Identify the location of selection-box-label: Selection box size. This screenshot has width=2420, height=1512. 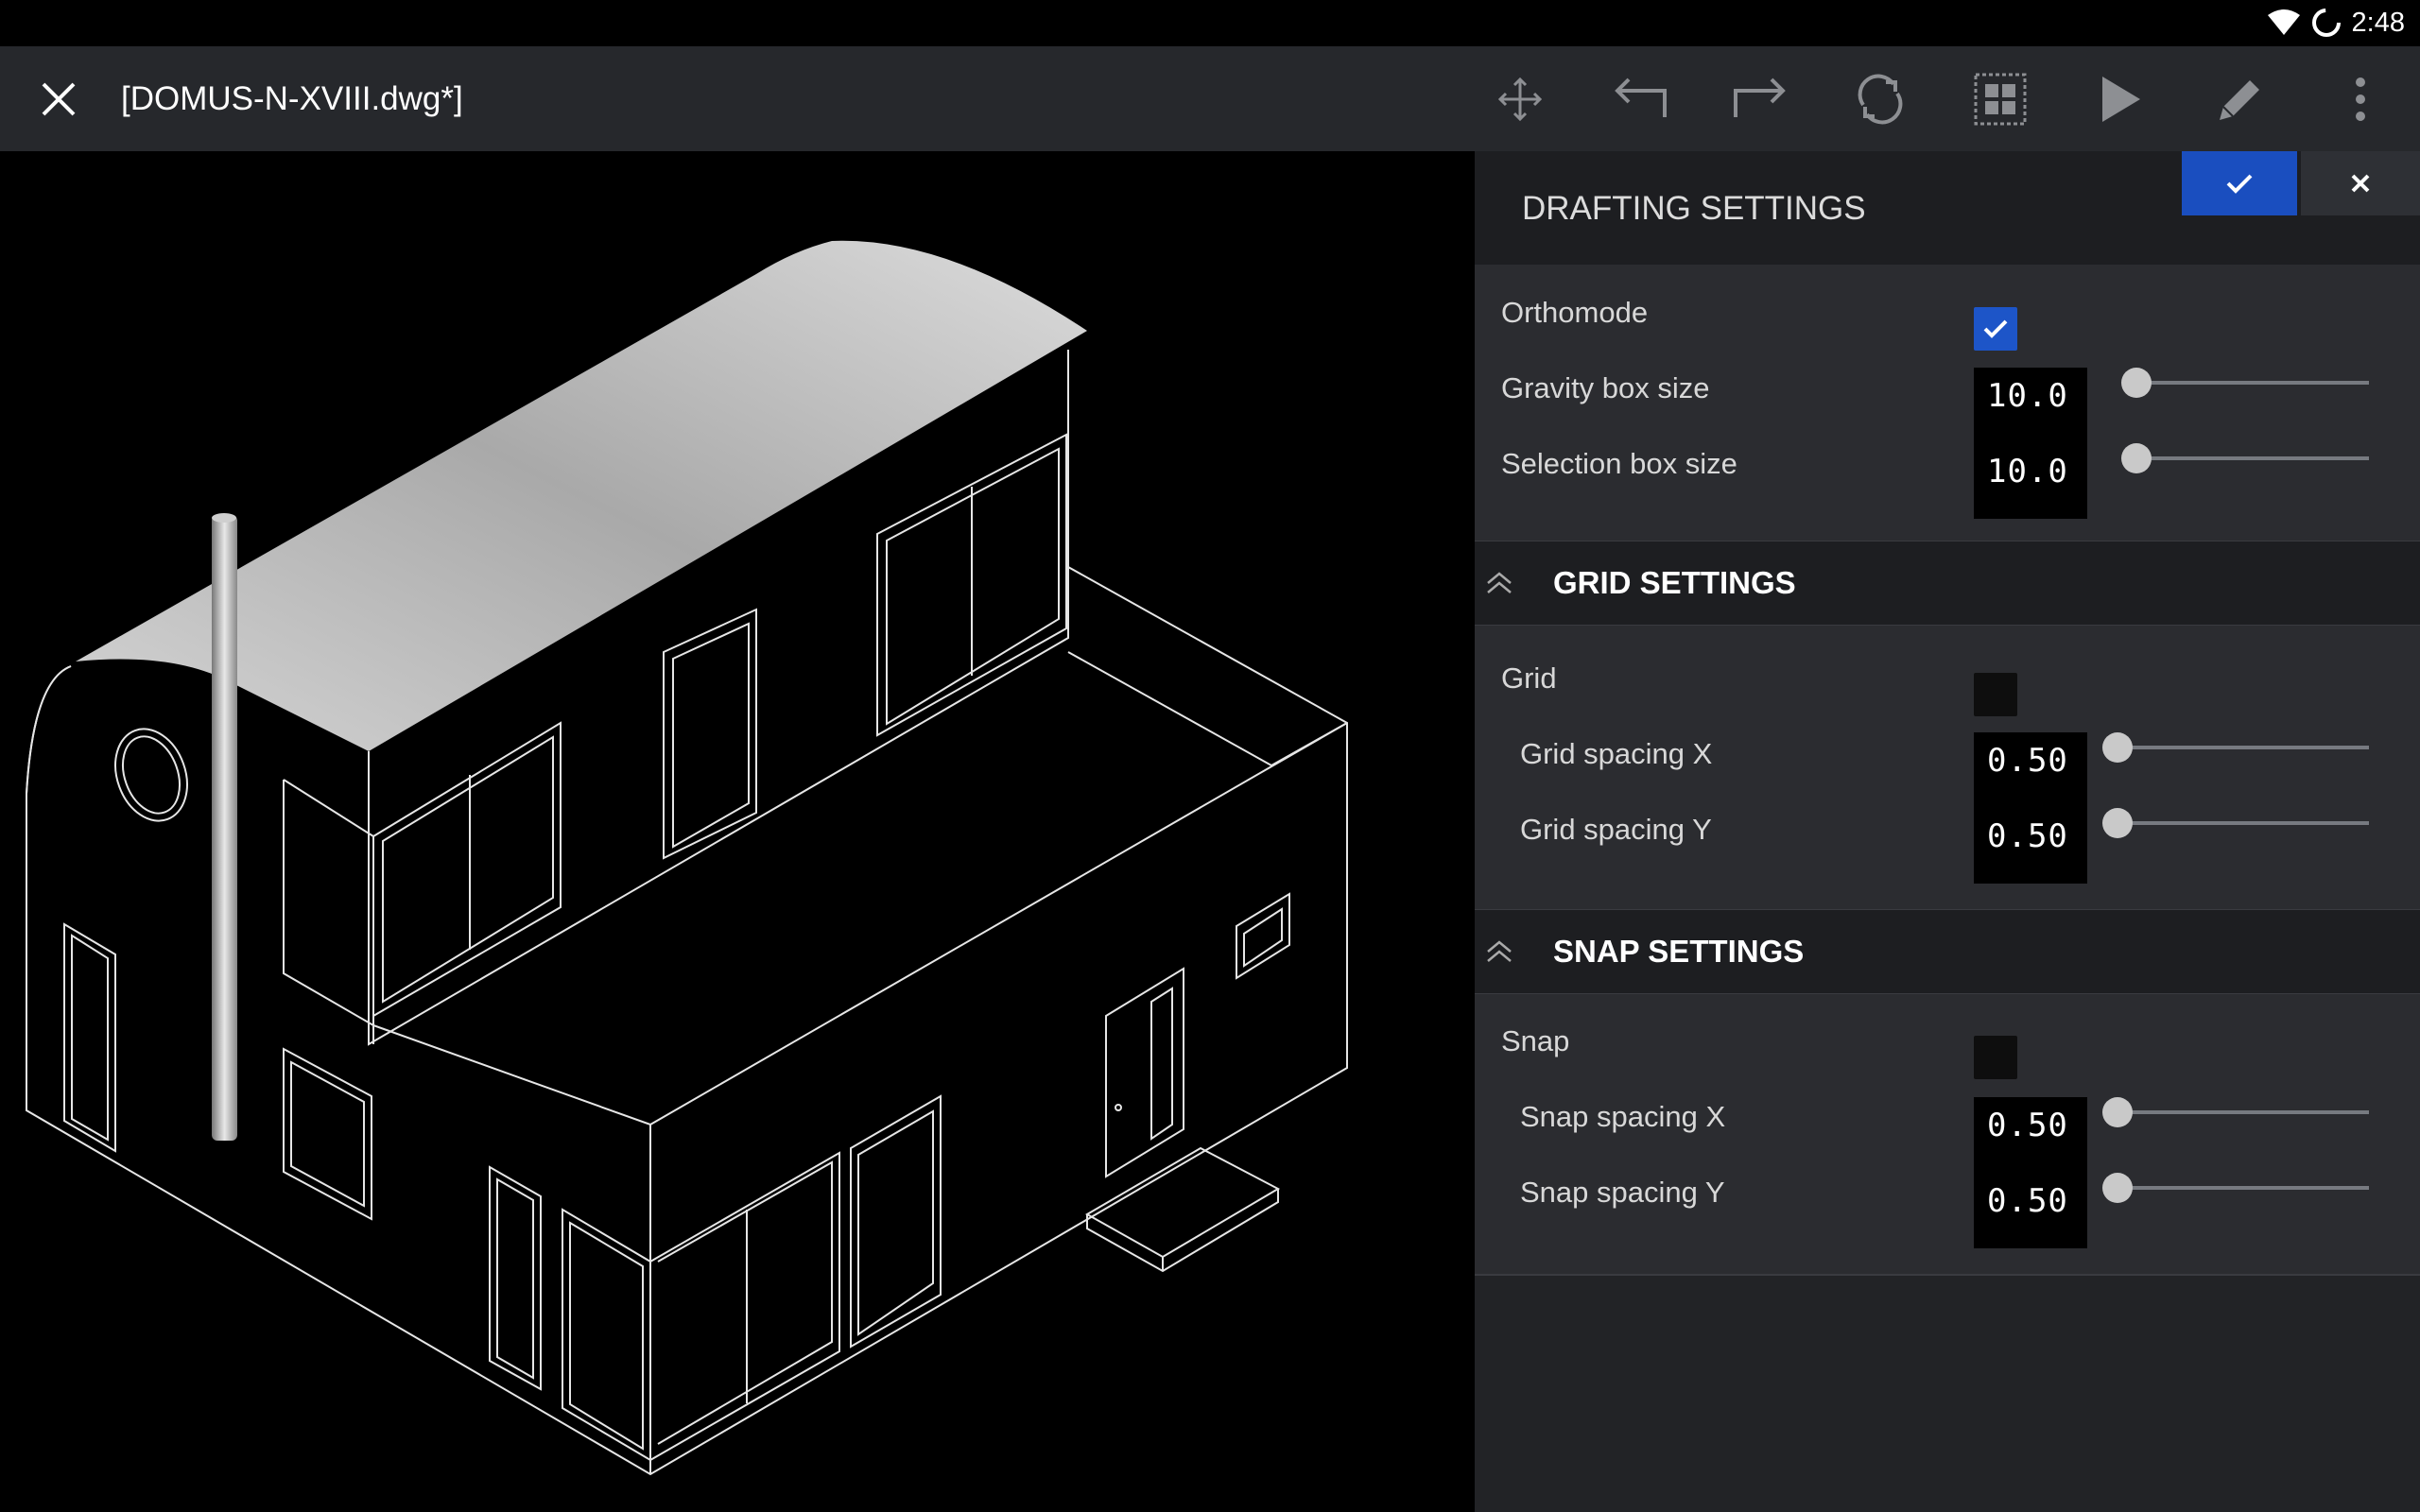
(1619, 463).